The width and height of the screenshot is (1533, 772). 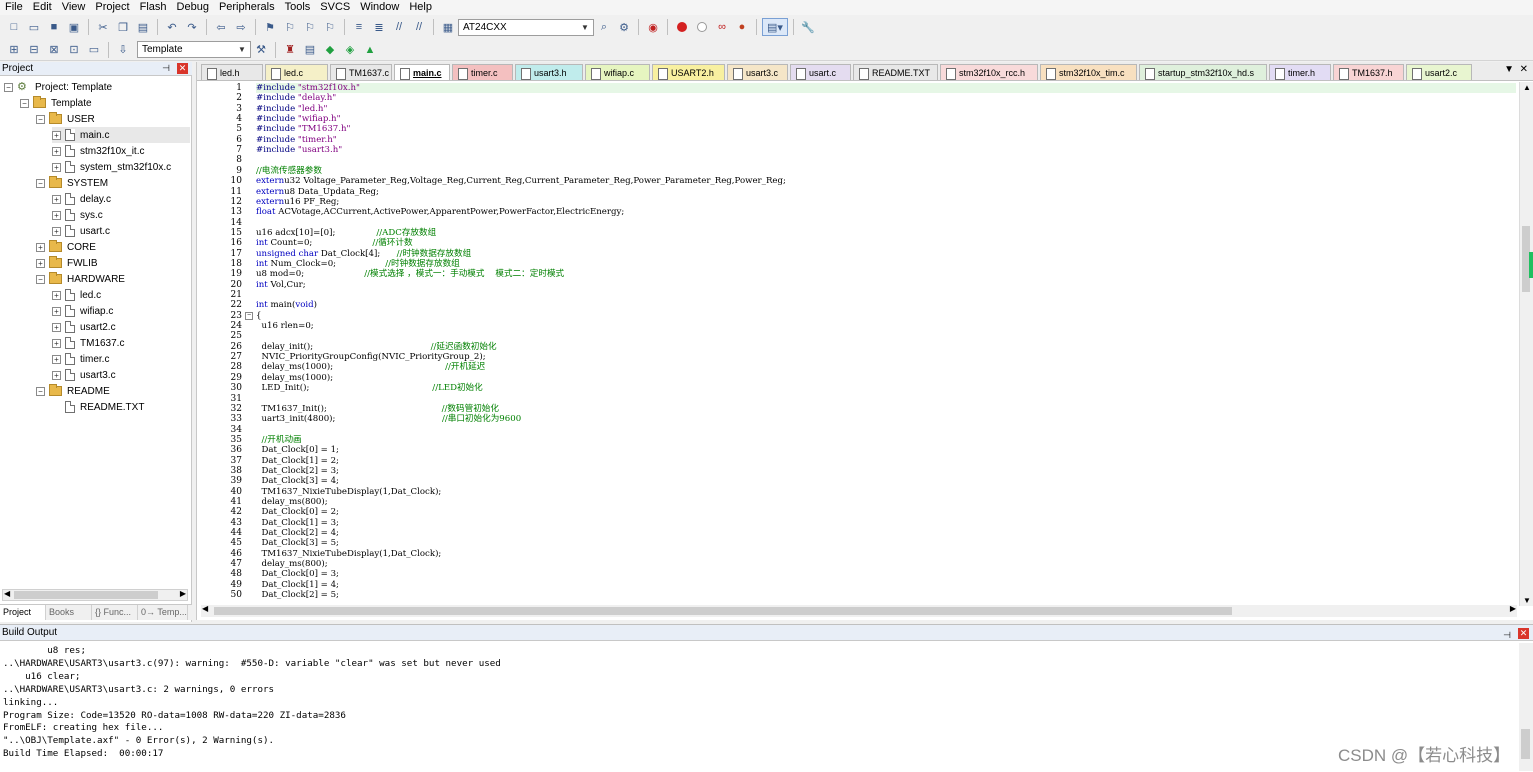 What do you see at coordinates (1513, 608) in the screenshot?
I see `arrow-right-icon: ▶` at bounding box center [1513, 608].